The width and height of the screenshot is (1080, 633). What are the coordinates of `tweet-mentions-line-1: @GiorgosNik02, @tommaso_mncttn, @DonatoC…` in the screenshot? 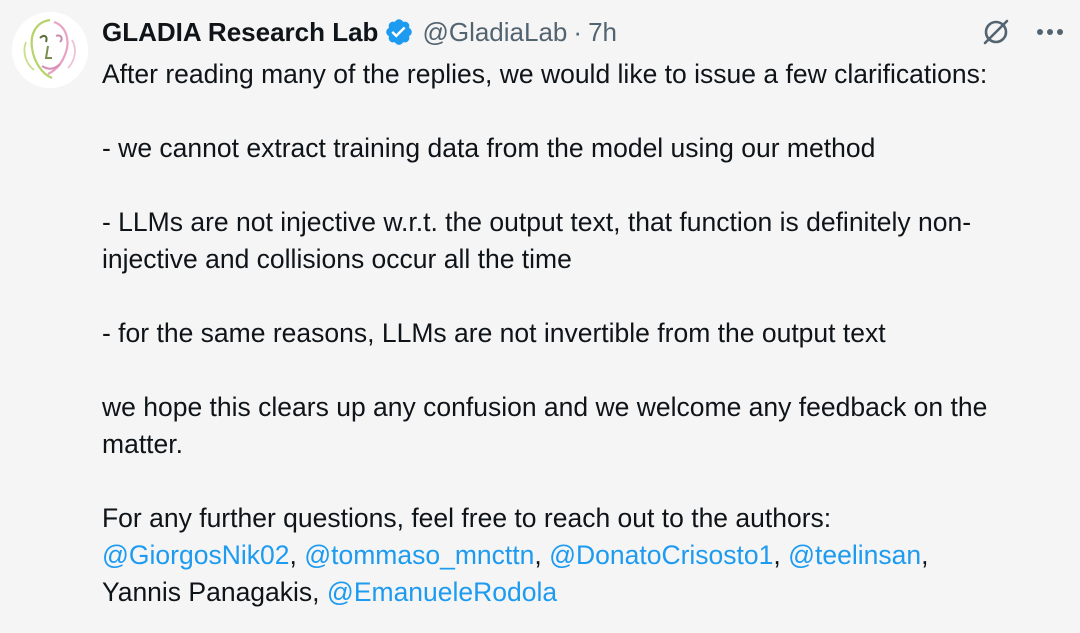 It's located at (586, 555).